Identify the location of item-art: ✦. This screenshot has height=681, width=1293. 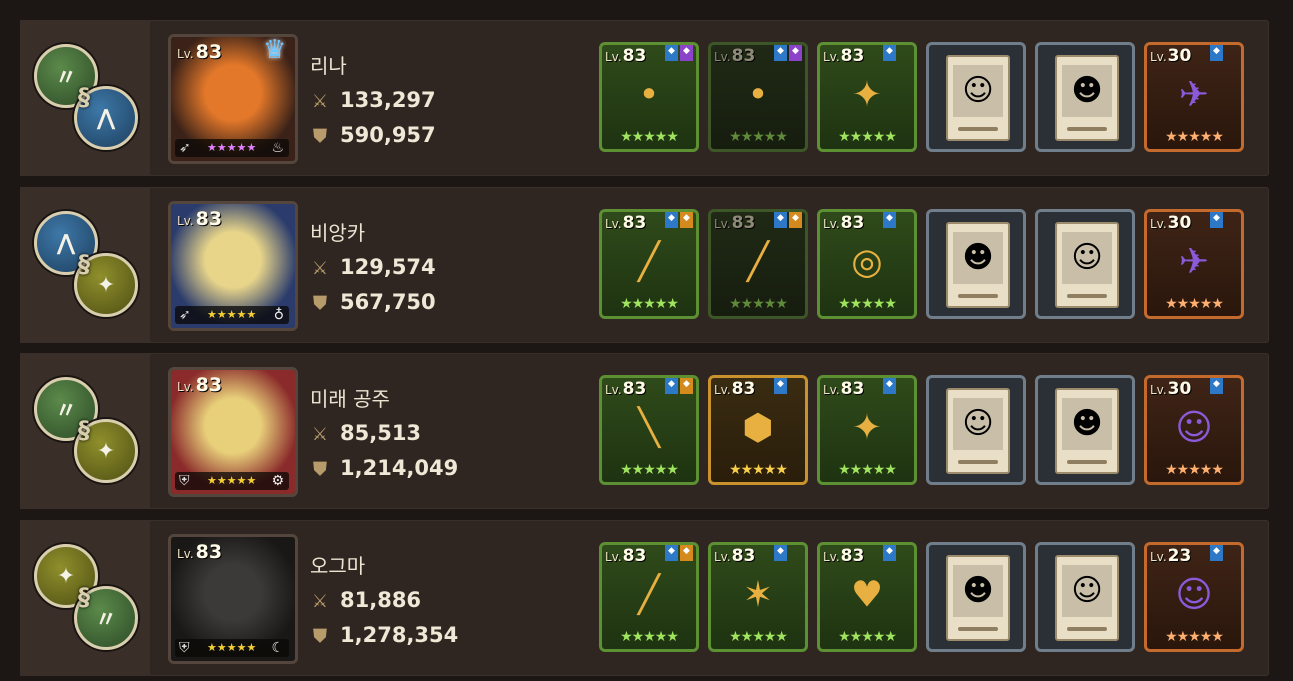
(867, 428).